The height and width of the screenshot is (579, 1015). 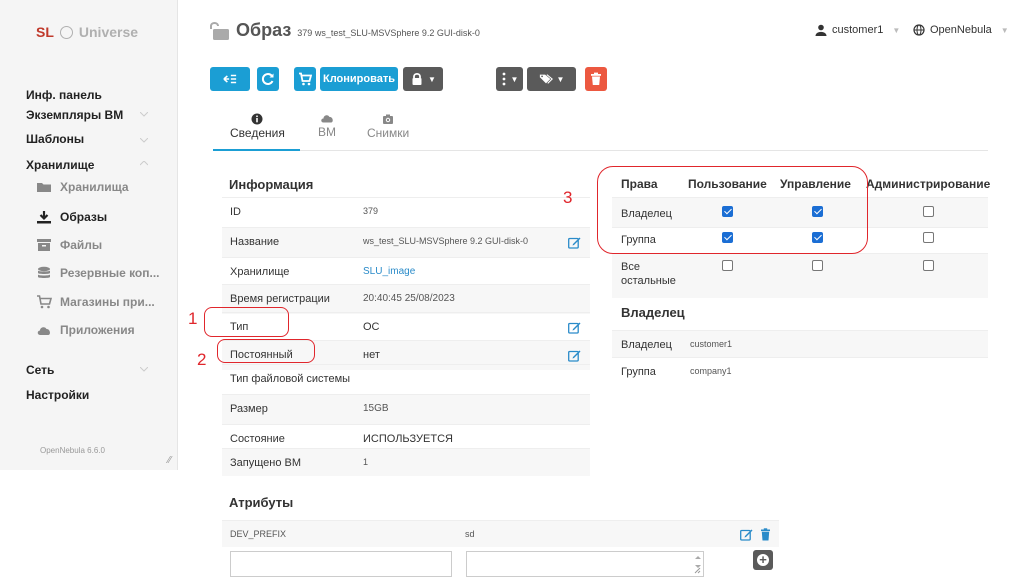 What do you see at coordinates (800, 275) in the screenshot?
I see `perm-row-others: Все остальные` at bounding box center [800, 275].